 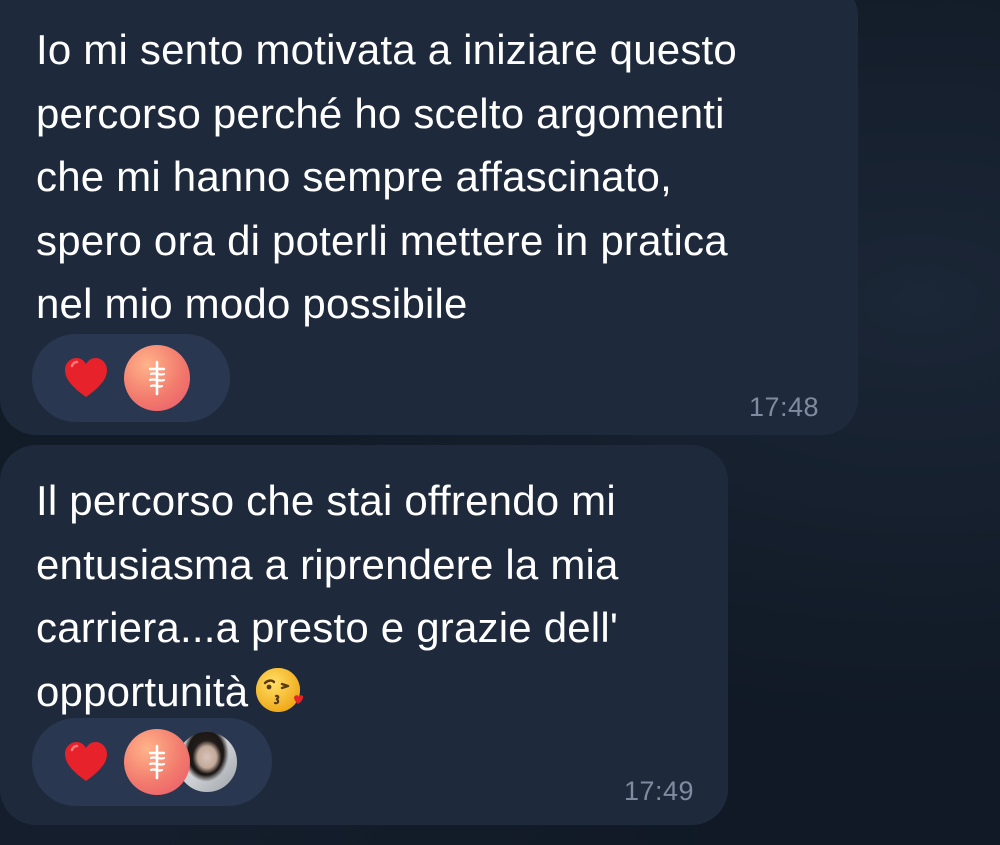 I want to click on message-timestamp: 17:48, so click(x=784, y=407).